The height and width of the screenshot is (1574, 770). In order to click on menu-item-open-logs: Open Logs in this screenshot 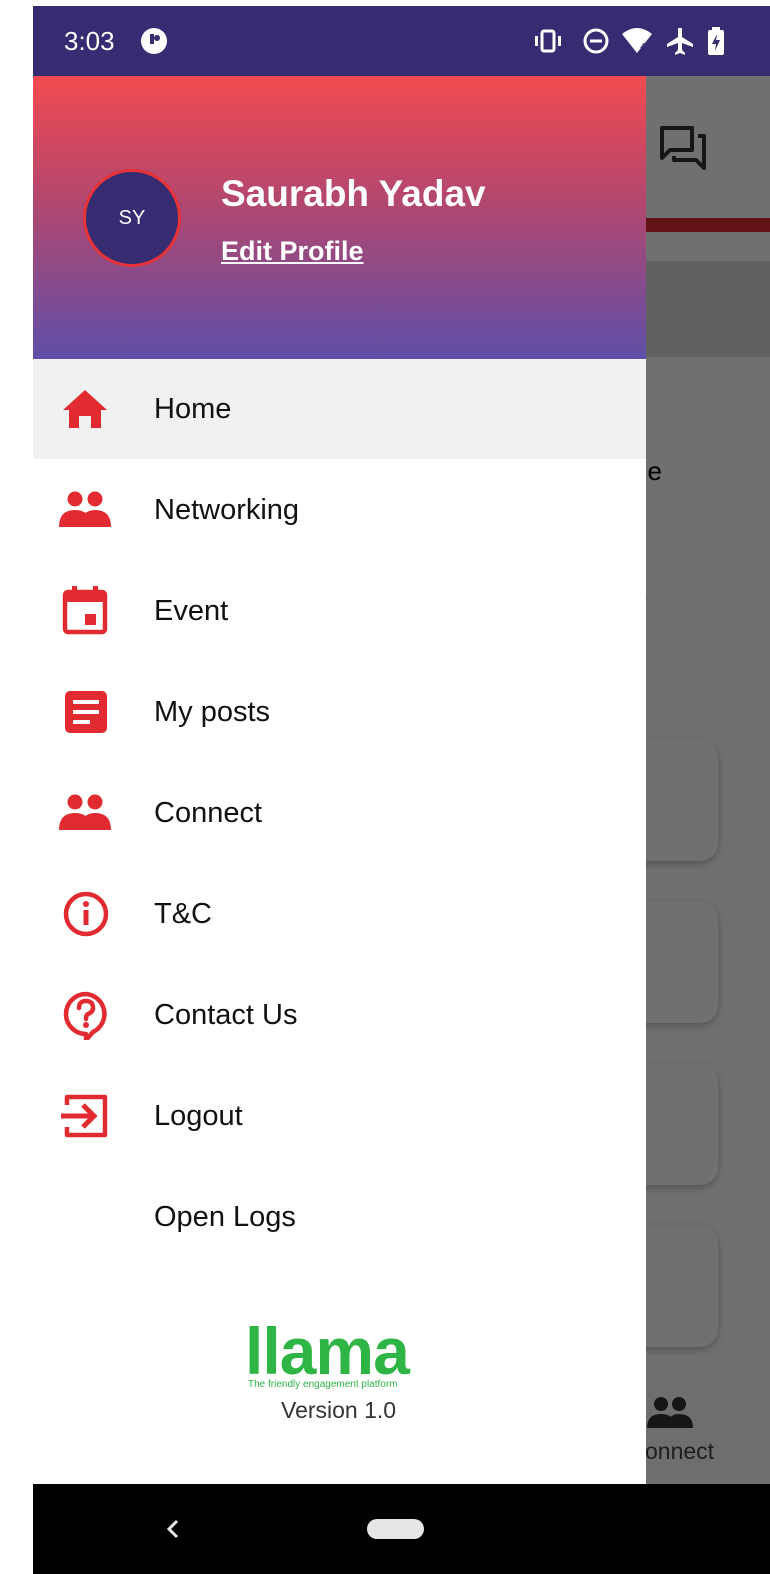, I will do `click(339, 1217)`.